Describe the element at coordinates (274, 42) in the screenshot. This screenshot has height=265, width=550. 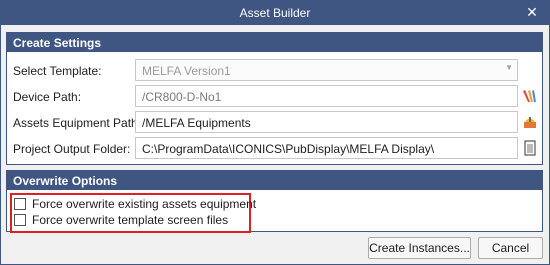
I see `create-settings-header: Create Settings` at that location.